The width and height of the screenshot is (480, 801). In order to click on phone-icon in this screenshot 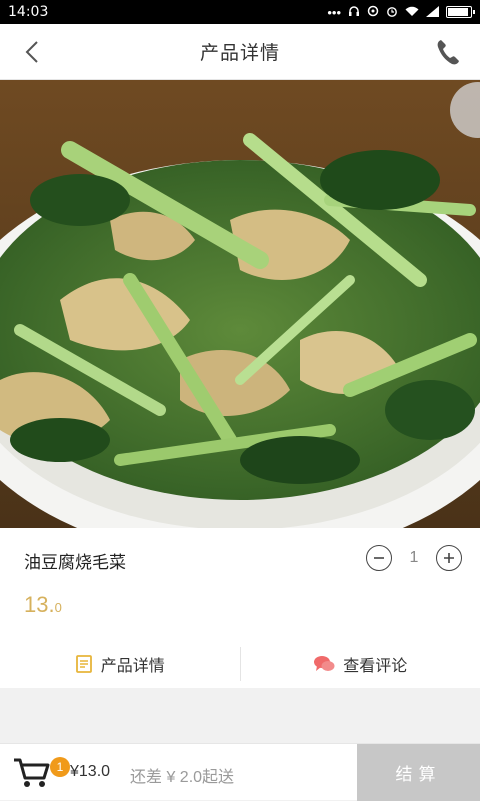, I will do `click(448, 52)`.